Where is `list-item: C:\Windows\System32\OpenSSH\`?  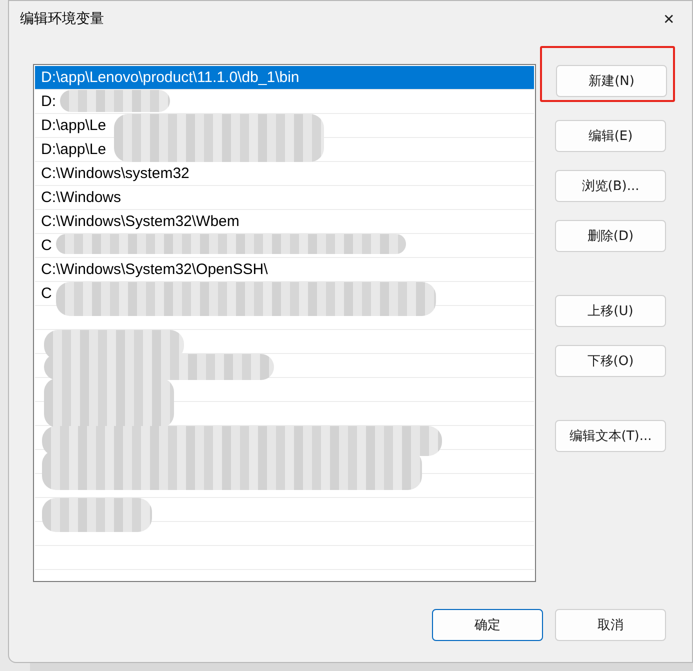
list-item: C:\Windows\System32\OpenSSH\ is located at coordinates (154, 269).